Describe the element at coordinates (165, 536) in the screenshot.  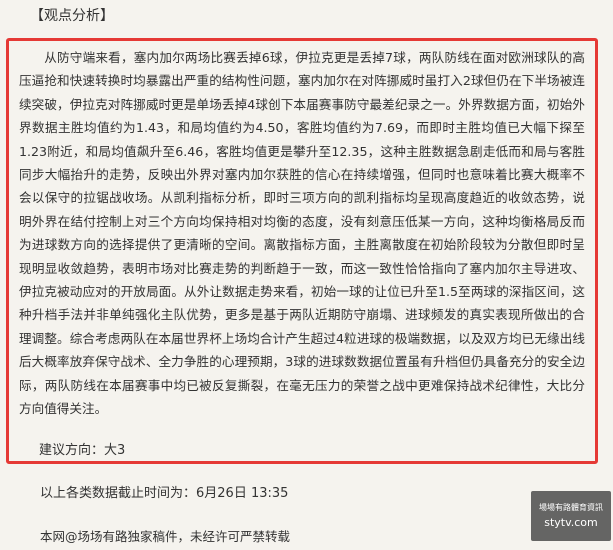
I see `copyright-notice: 本网@场场有路独家稿件，未经许可严禁转载` at that location.